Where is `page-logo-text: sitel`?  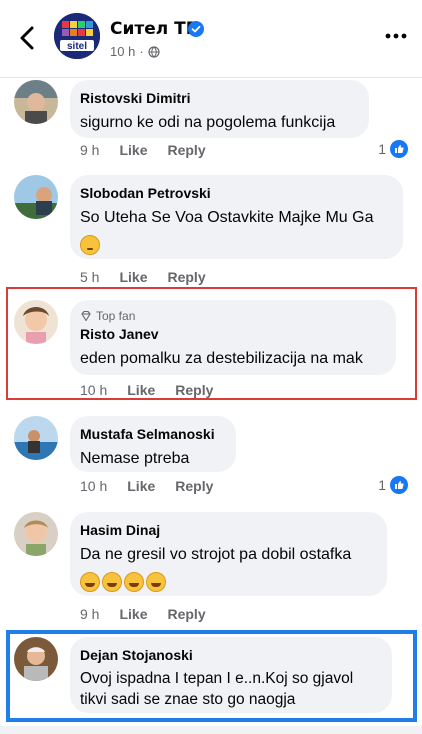
page-logo-text: sitel is located at coordinates (77, 46).